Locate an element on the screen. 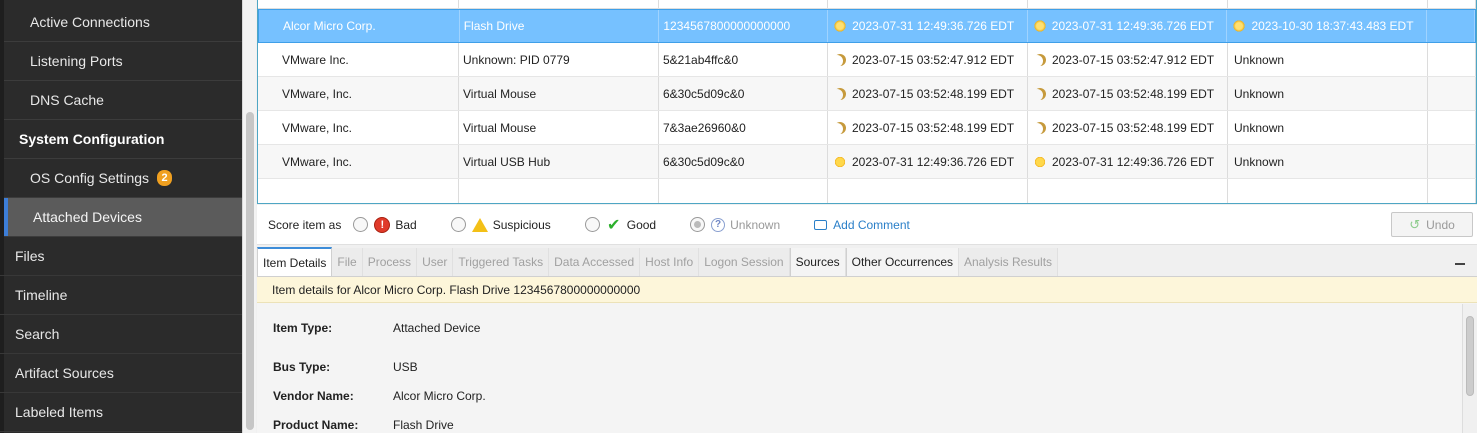  last-seen-cell: 2023-07-31 12:49:36.726 EDT is located at coordinates (1128, 26).